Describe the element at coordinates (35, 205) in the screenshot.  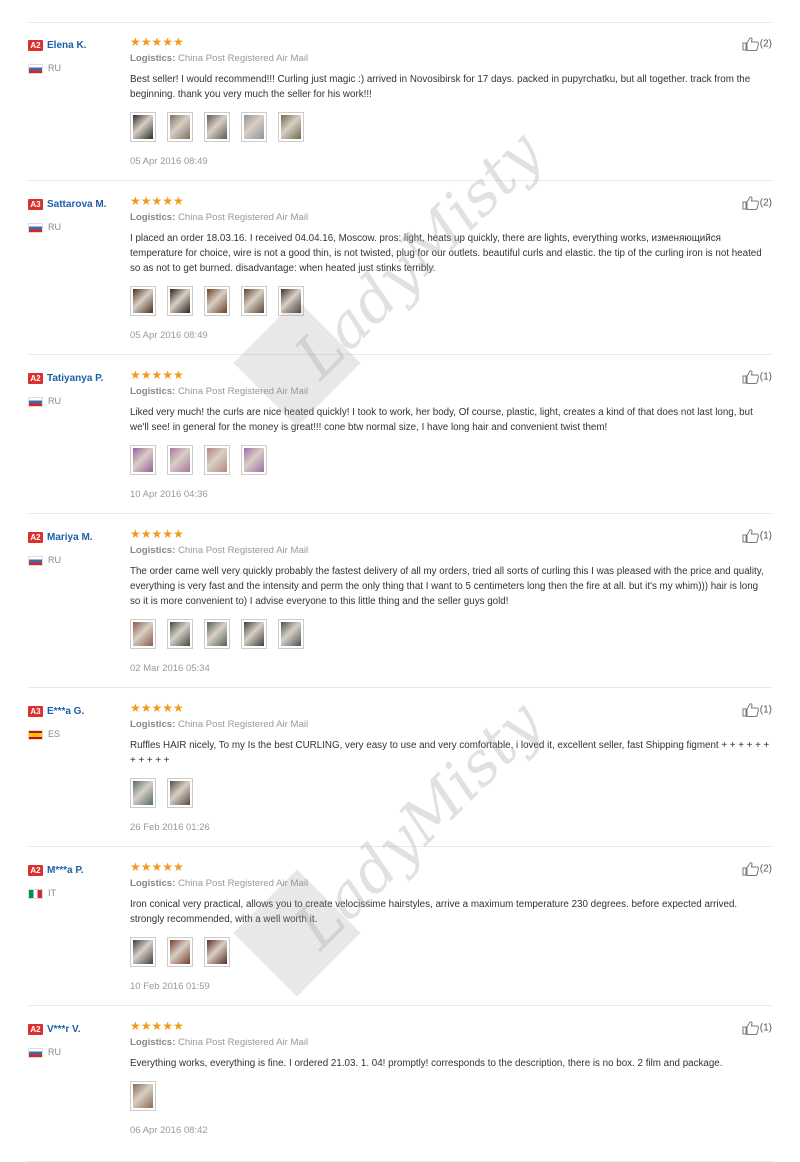
I see `buyer-level-badge: A3` at that location.